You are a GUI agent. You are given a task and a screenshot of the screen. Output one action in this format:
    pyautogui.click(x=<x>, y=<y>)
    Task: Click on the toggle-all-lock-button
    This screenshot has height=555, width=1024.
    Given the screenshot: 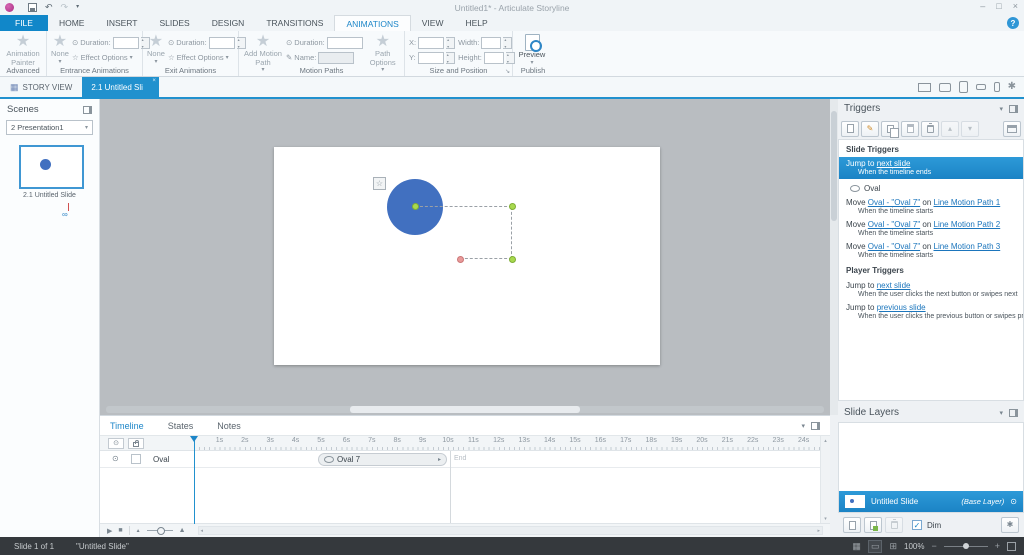 What is the action you would take?
    pyautogui.click(x=136, y=443)
    